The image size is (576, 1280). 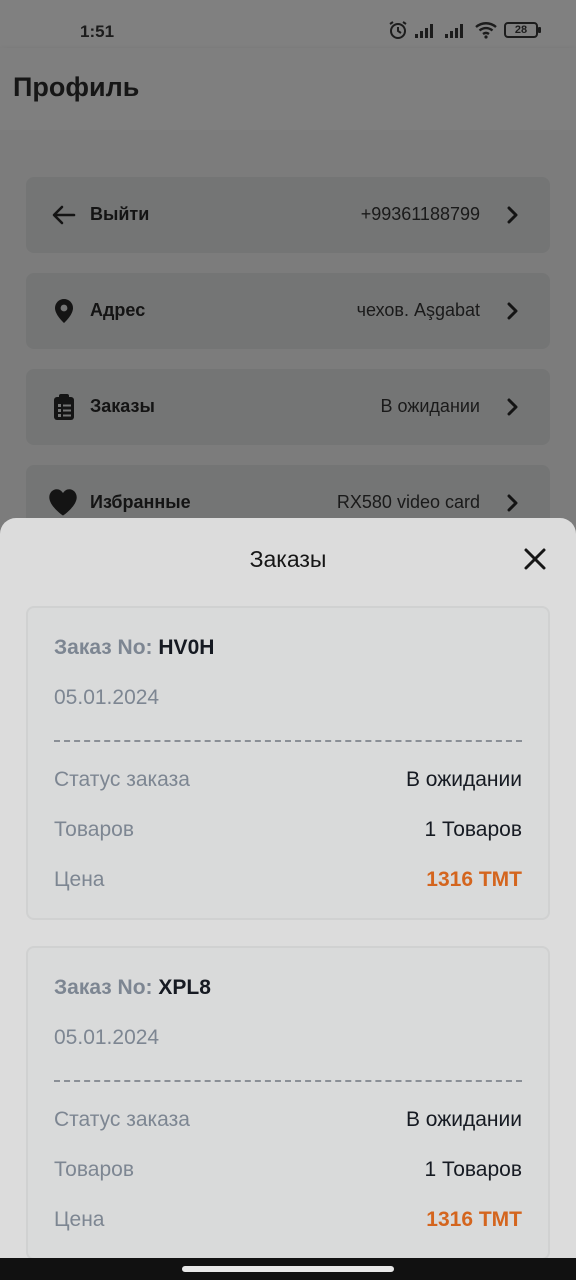 I want to click on app-bar: Профиль, so click(x=288, y=89).